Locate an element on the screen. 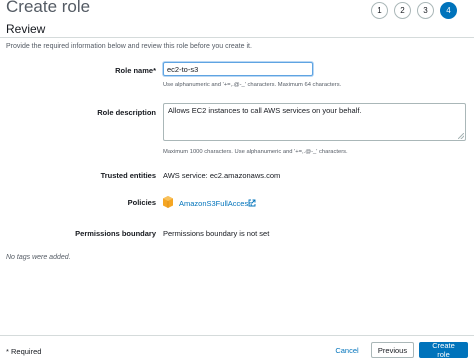  no-tags-message: No tags were added. is located at coordinates (38, 257).